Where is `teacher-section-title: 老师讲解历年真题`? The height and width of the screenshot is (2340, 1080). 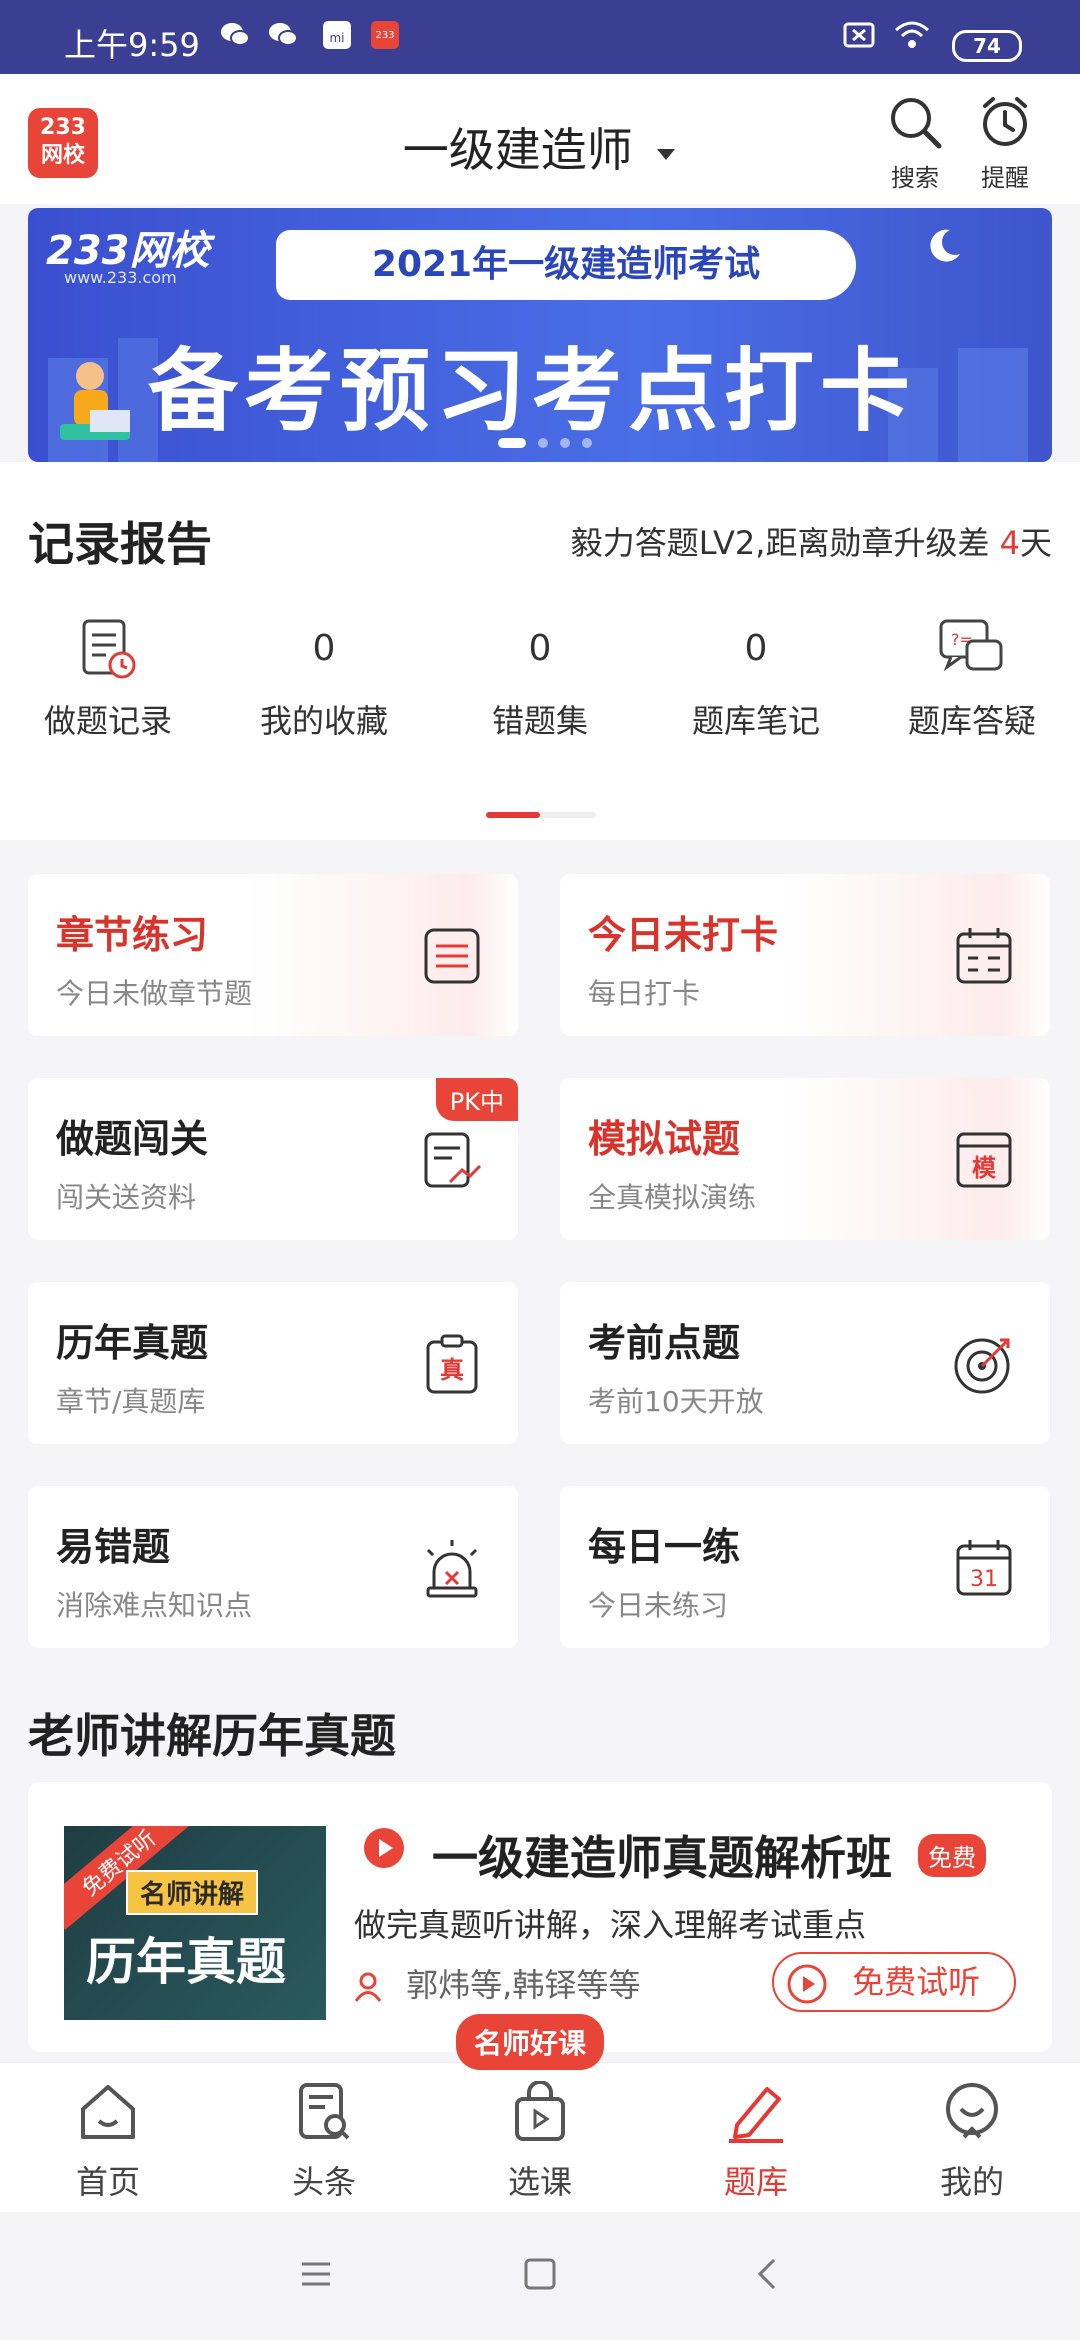 teacher-section-title: 老师讲解历年真题 is located at coordinates (212, 1736).